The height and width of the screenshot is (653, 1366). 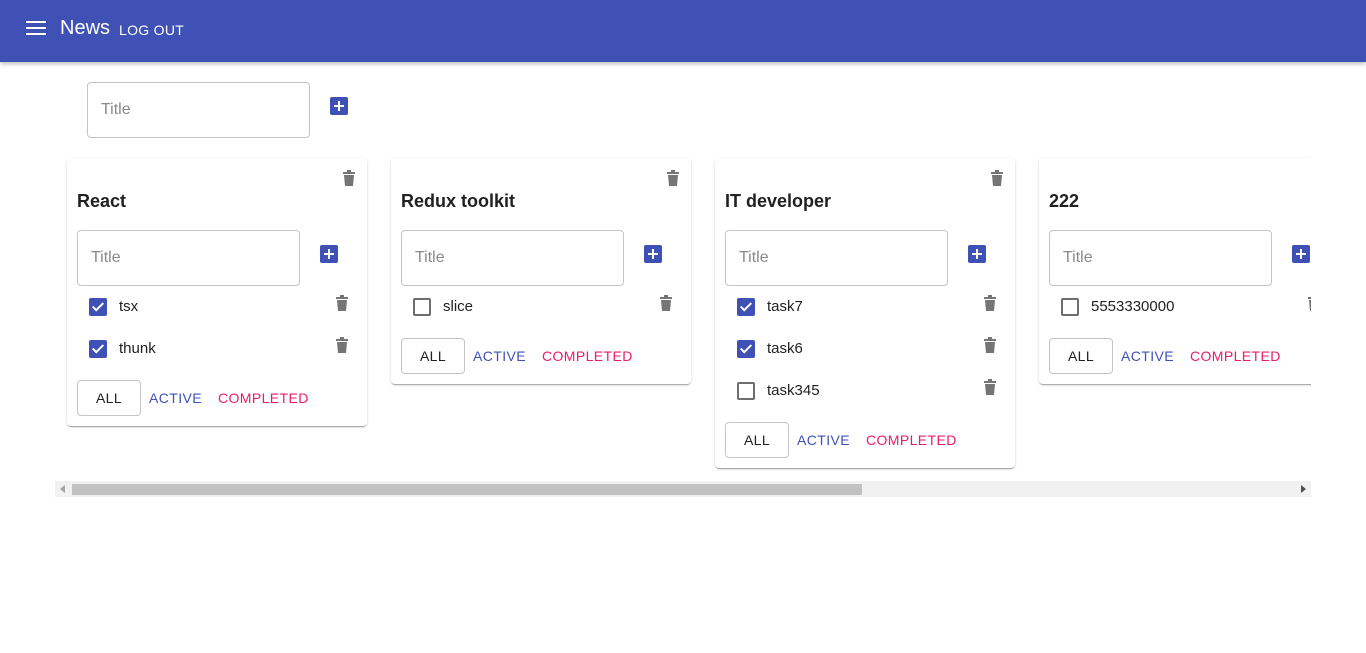 I want to click on add-list-button, so click(x=339, y=106).